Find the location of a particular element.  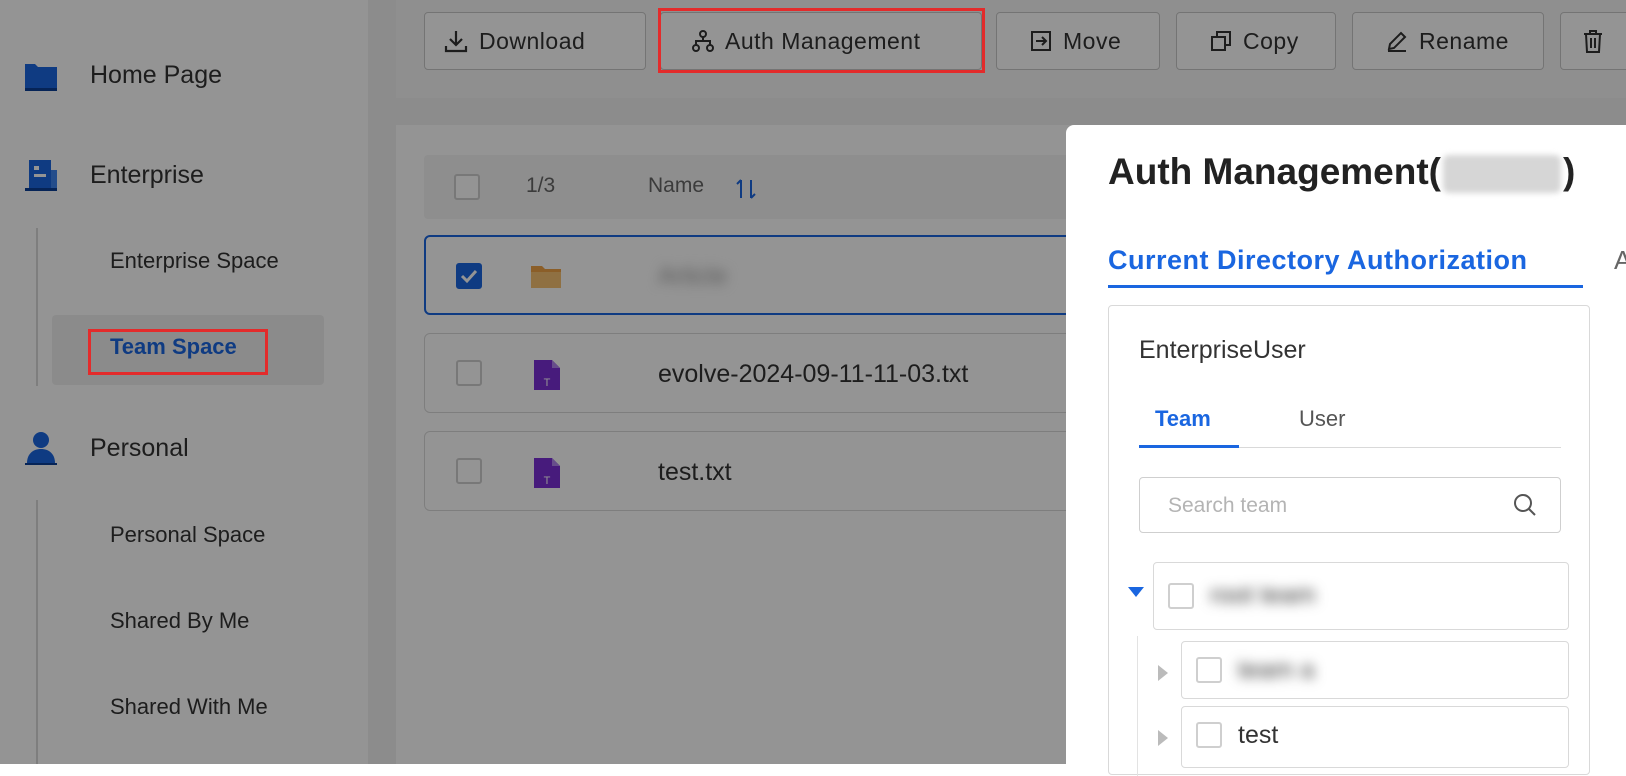

tree-node: team a is located at coordinates (1375, 670).